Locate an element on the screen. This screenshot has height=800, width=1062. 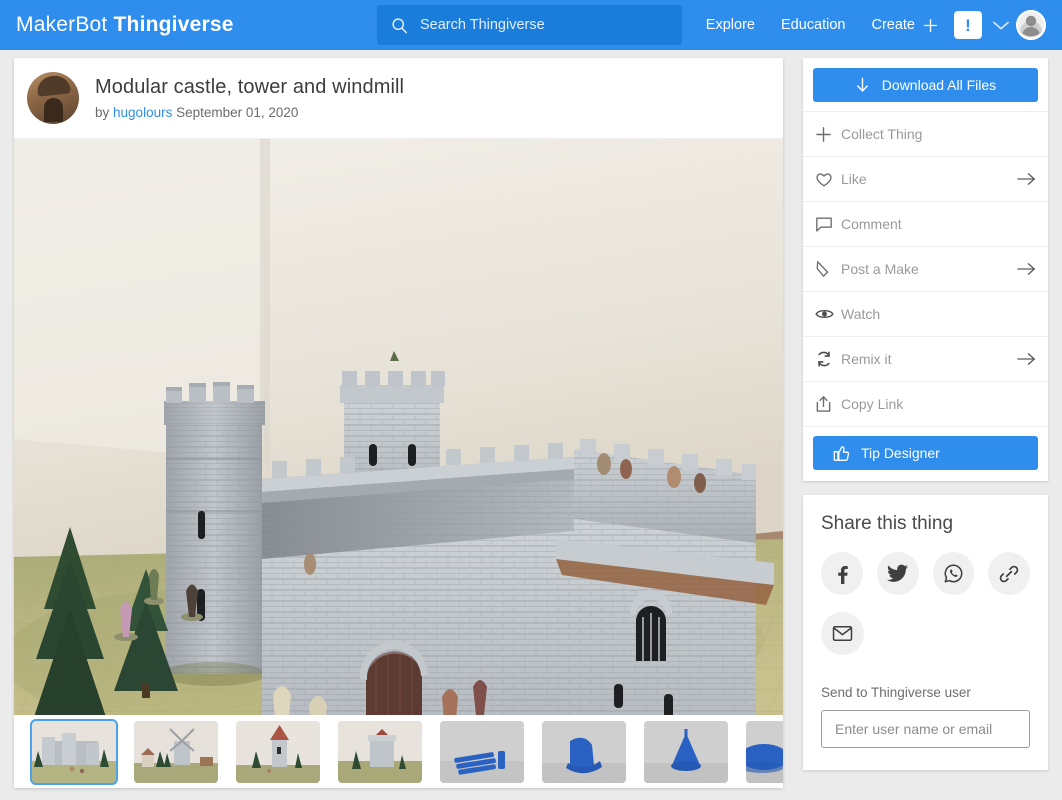
nav-create-label: Create is located at coordinates (893, 25).